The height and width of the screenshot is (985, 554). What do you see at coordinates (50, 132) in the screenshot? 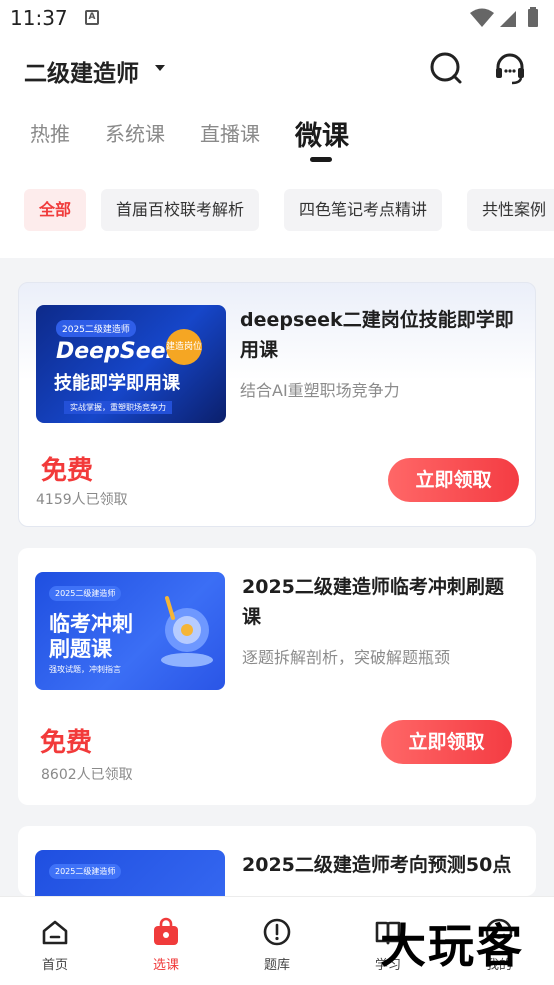
I see `tab-hot: 热推` at bounding box center [50, 132].